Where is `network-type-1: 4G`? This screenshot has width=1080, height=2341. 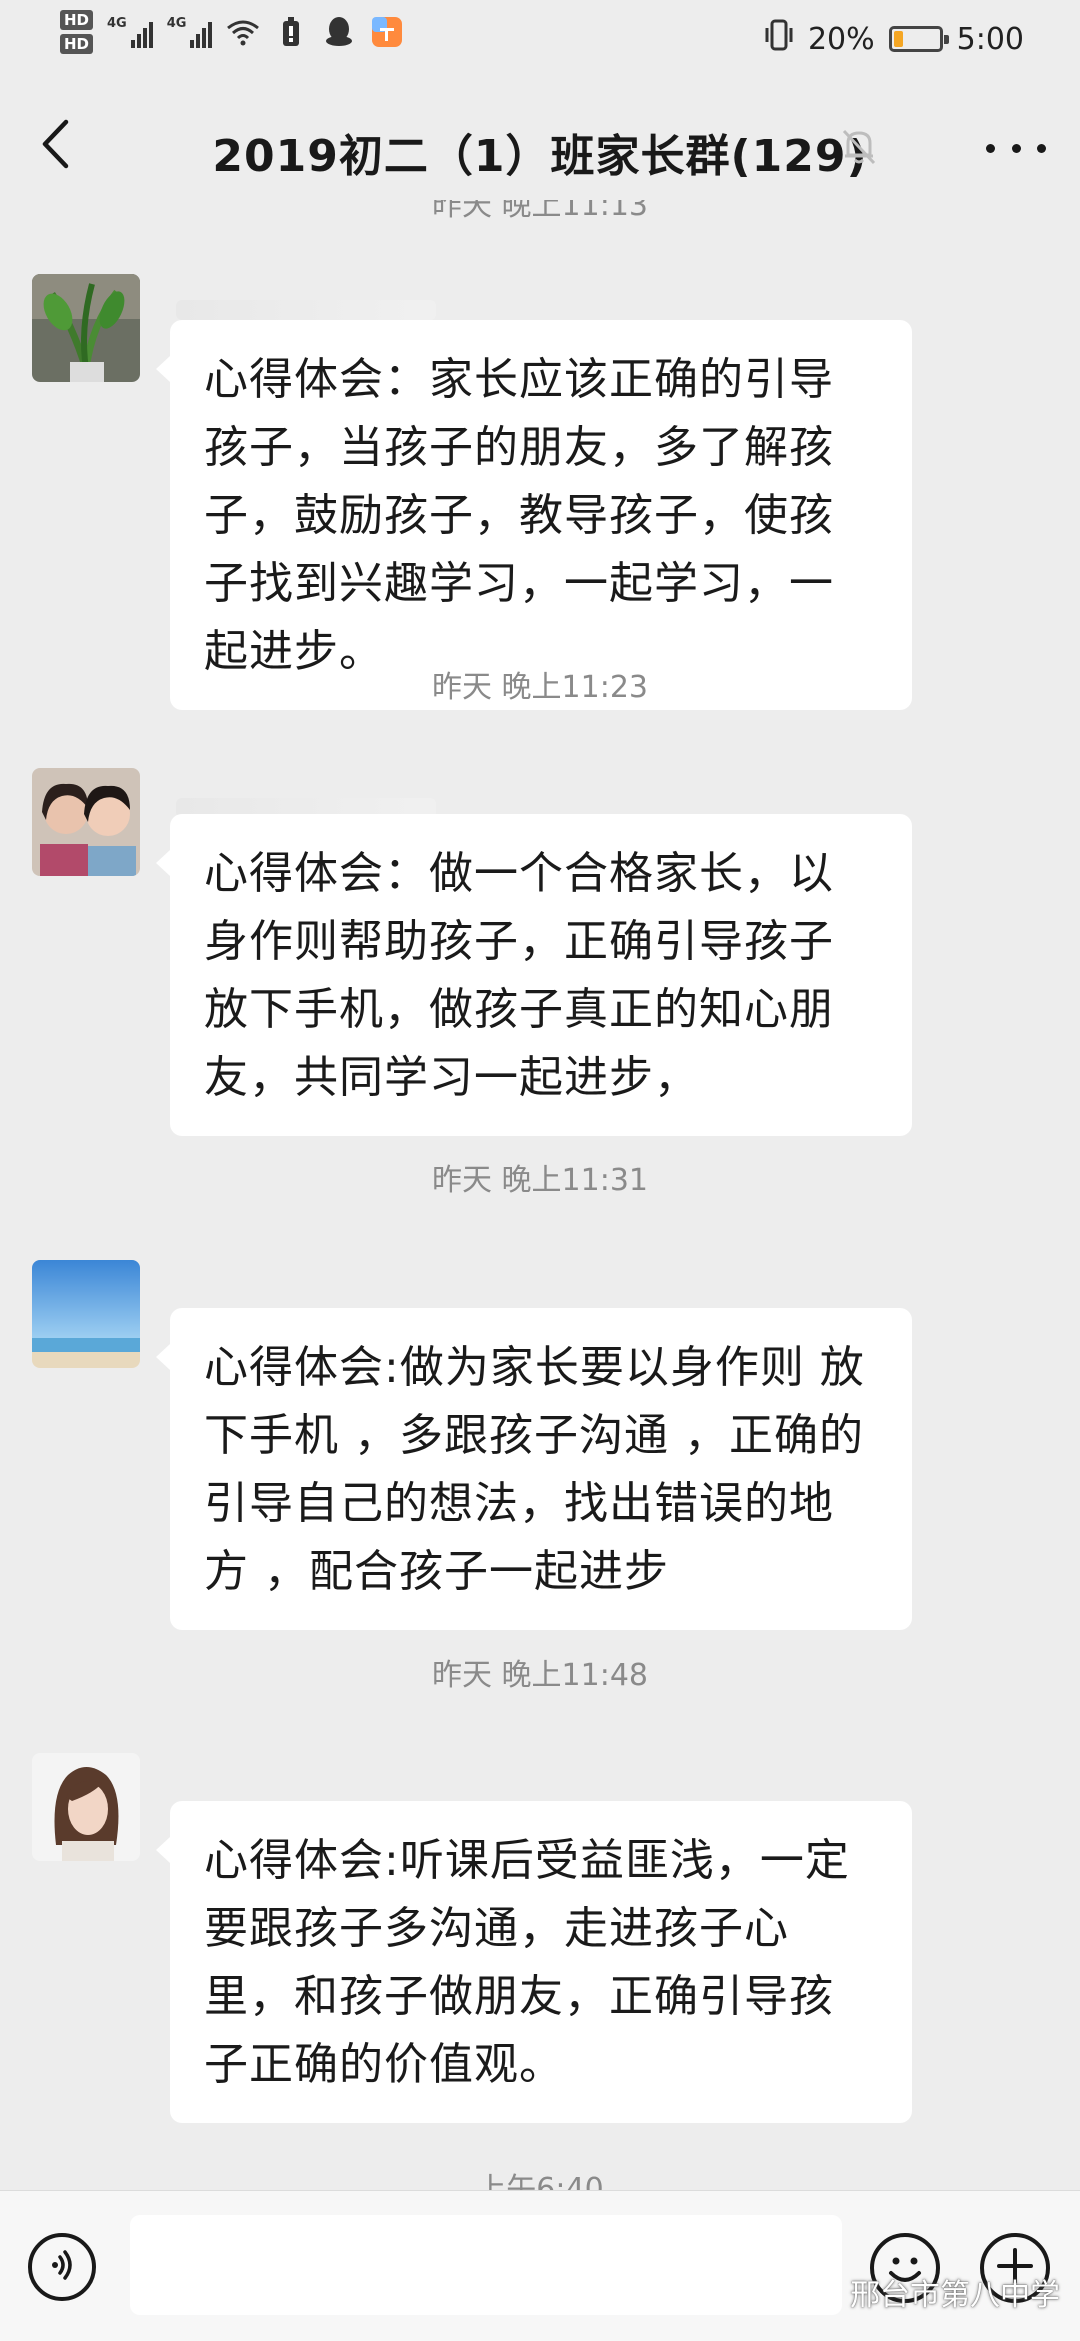
network-type-1: 4G is located at coordinates (117, 23).